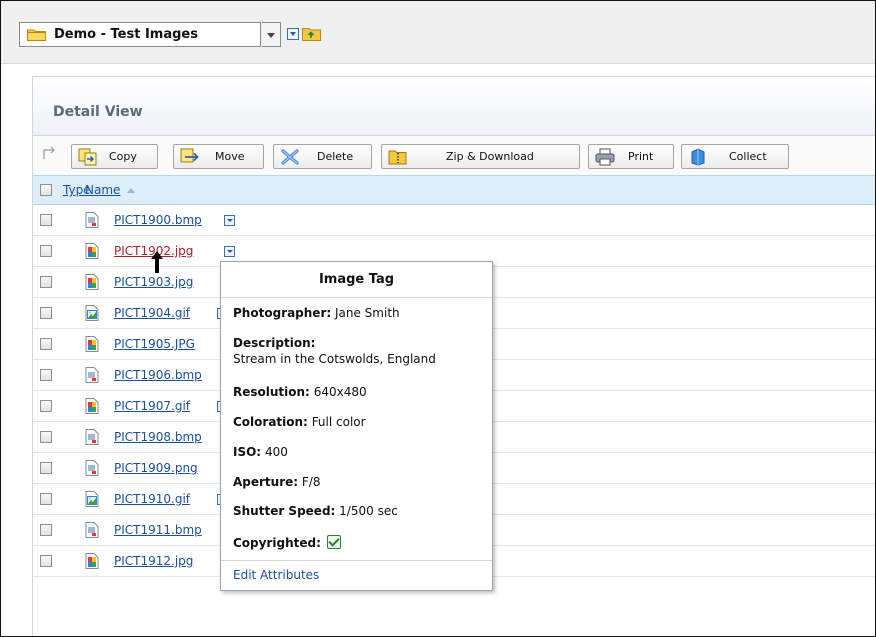  I want to click on delete-label: Delete, so click(335, 156).